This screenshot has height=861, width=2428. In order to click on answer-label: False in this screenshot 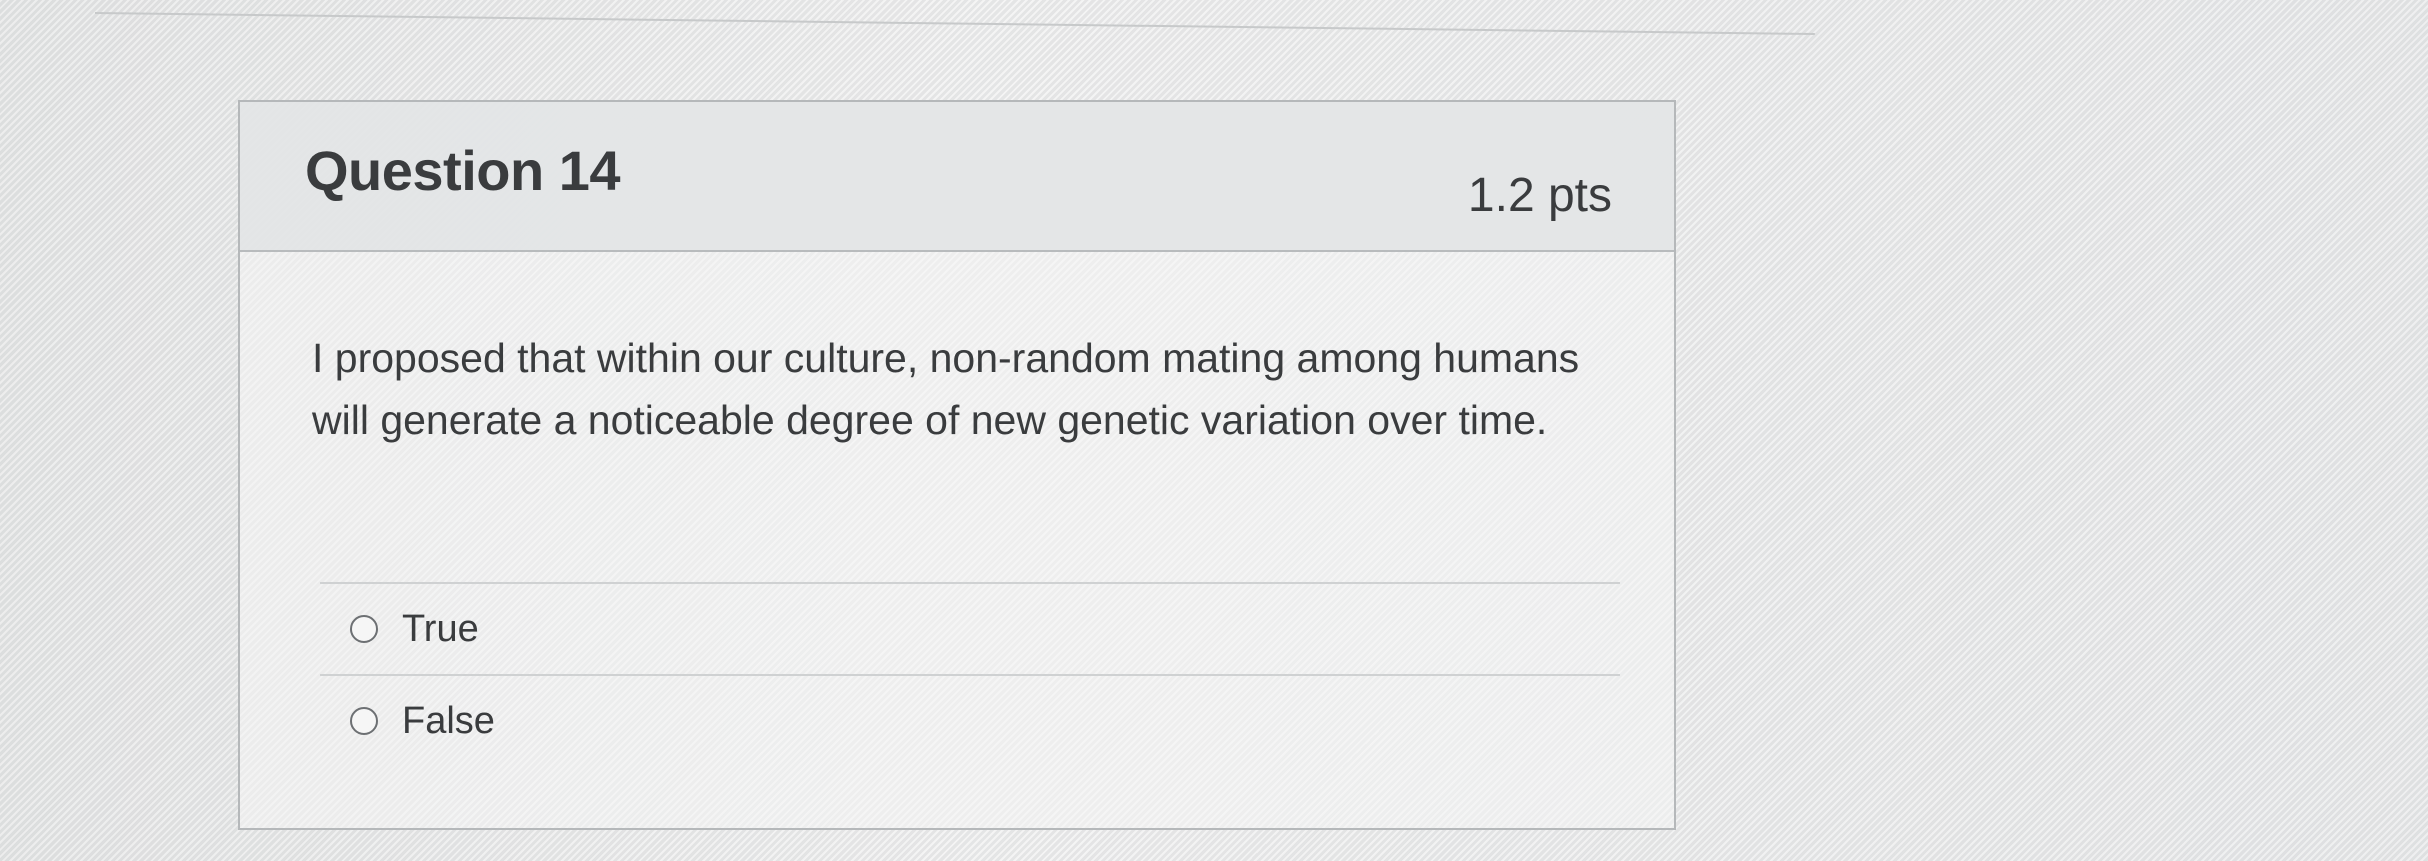, I will do `click(448, 720)`.